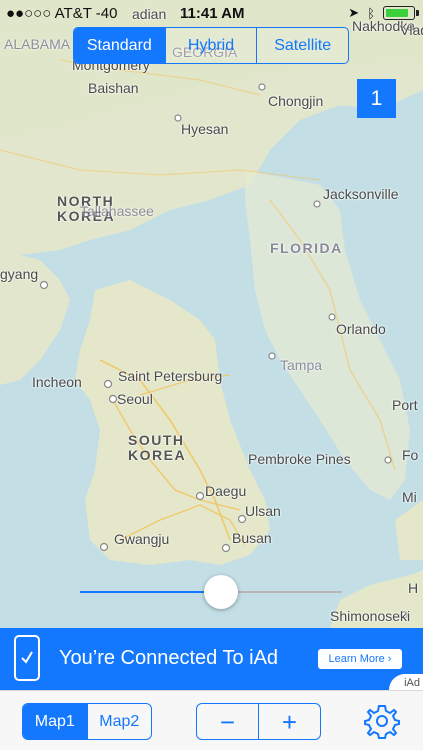 This screenshot has width=423, height=750. Describe the element at coordinates (306, 248) in the screenshot. I see `map-label-florida: FLORIDA` at that location.